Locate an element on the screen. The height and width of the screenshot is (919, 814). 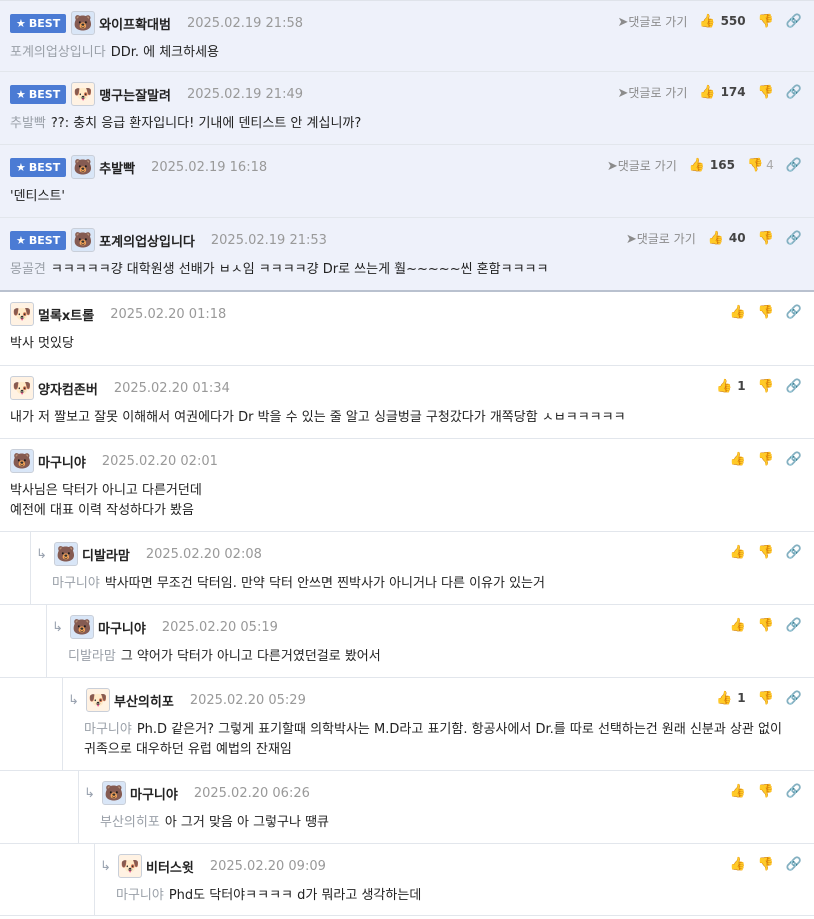
mention-name: 추발빡 is located at coordinates (28, 123).